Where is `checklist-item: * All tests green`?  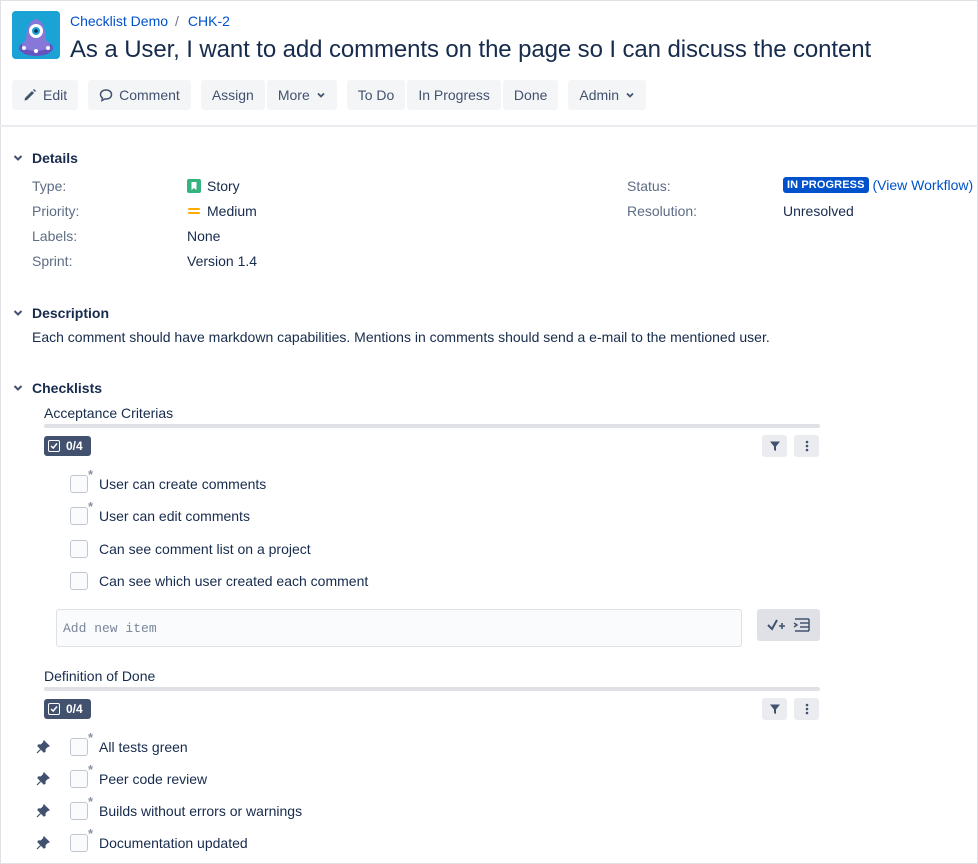 checklist-item: * All tests green is located at coordinates (129, 744).